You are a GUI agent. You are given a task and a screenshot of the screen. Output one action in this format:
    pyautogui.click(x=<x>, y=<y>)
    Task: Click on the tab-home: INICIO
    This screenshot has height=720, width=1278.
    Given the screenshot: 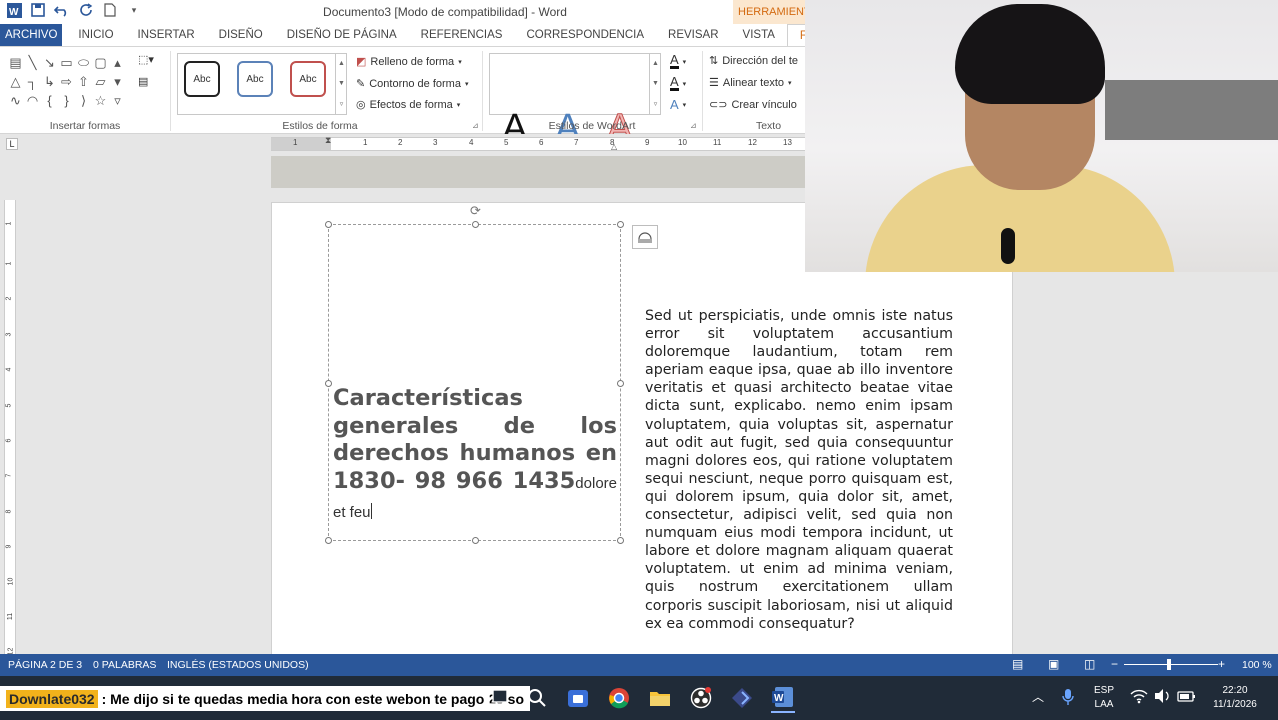 What is the action you would take?
    pyautogui.click(x=95, y=35)
    